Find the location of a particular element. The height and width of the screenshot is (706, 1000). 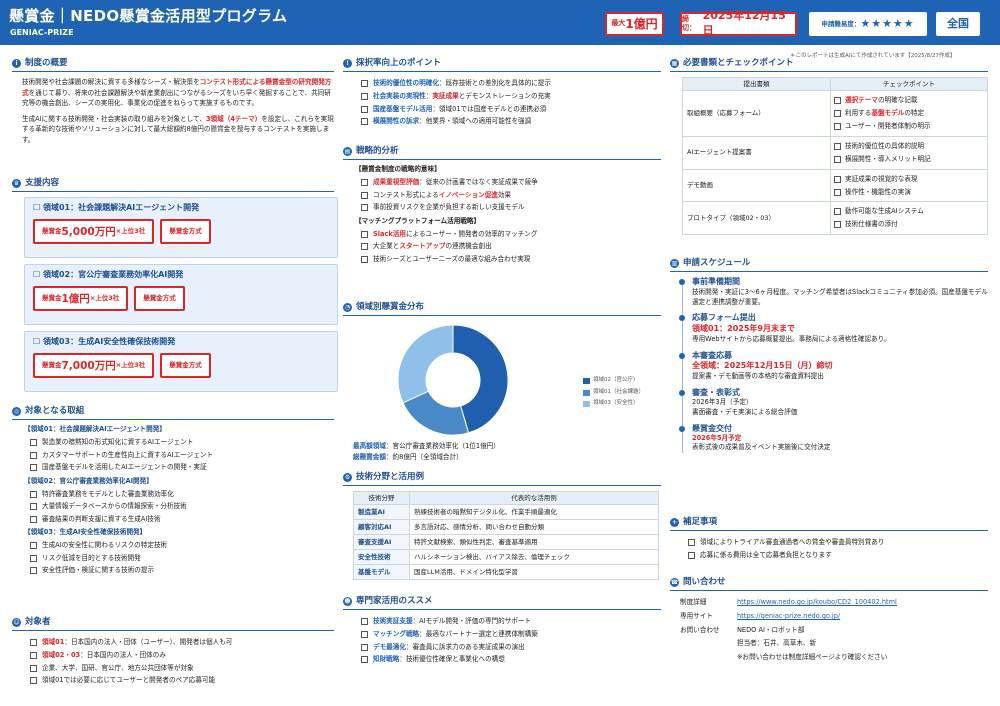

text: 動作可能な生成AIシステム is located at coordinates (884, 211).